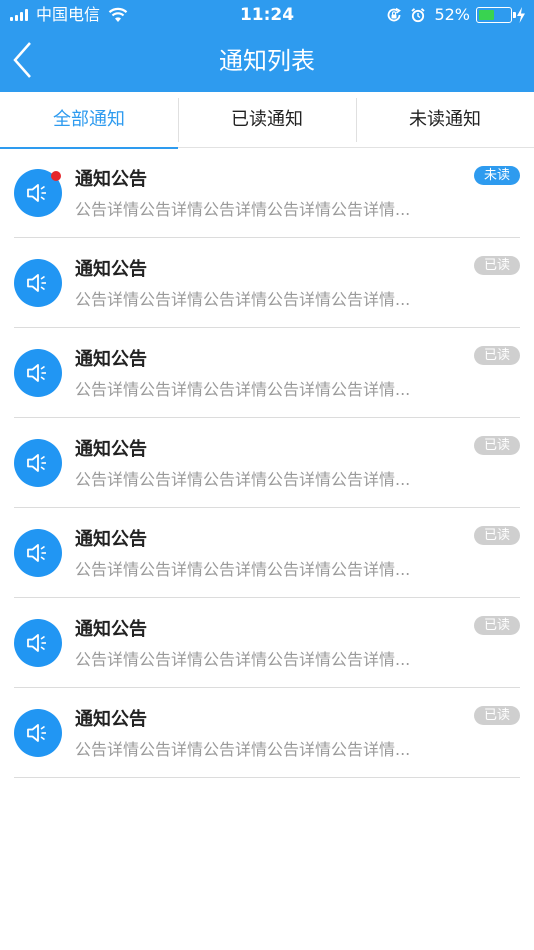 The width and height of the screenshot is (534, 950). I want to click on tab-read-notifications: 已读通知, so click(267, 120).